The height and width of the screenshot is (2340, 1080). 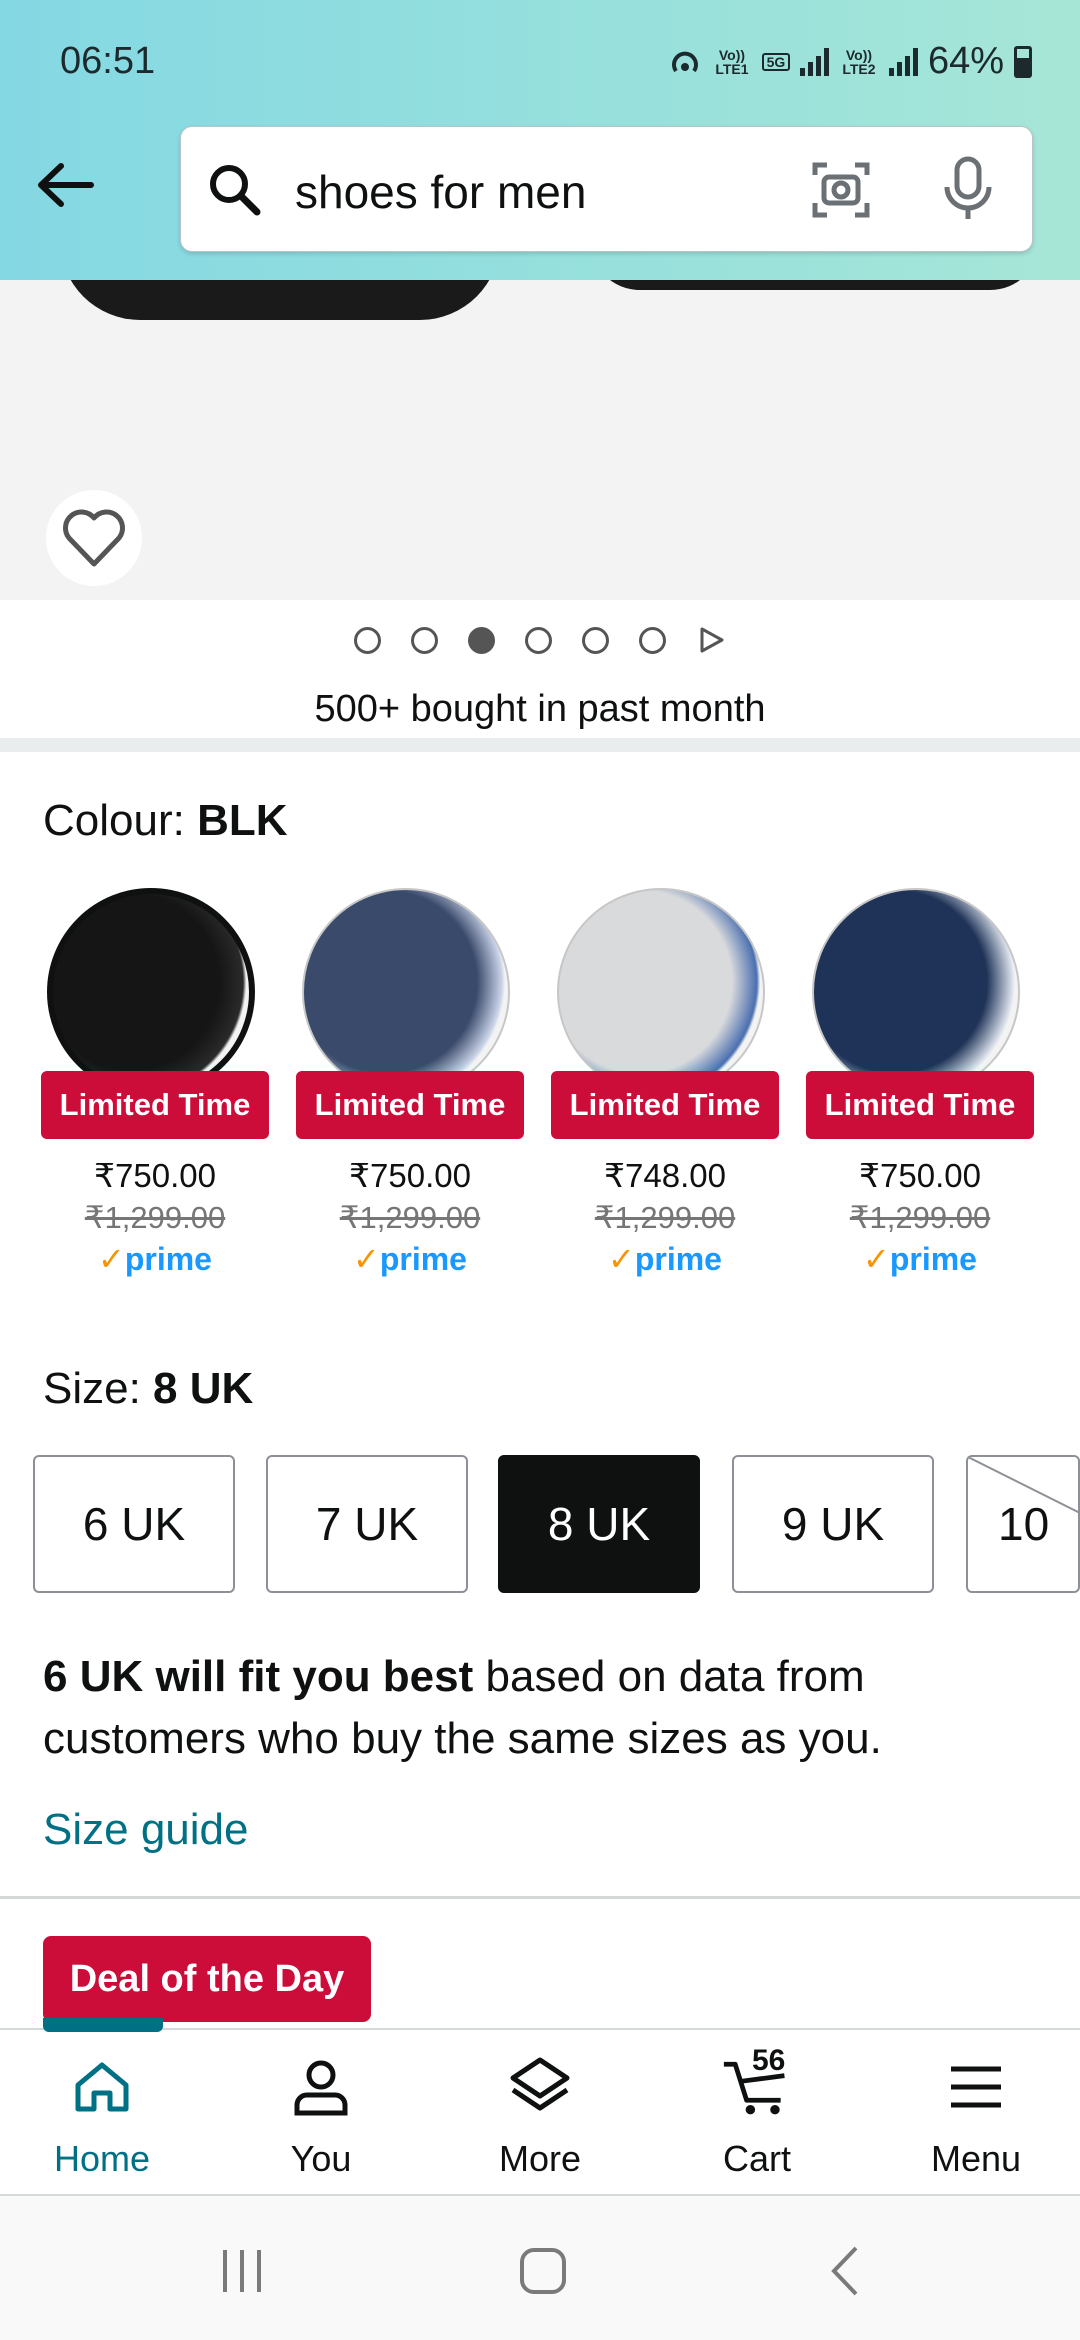 I want to click on bought-count: 500+ bought in past month, so click(x=540, y=709).